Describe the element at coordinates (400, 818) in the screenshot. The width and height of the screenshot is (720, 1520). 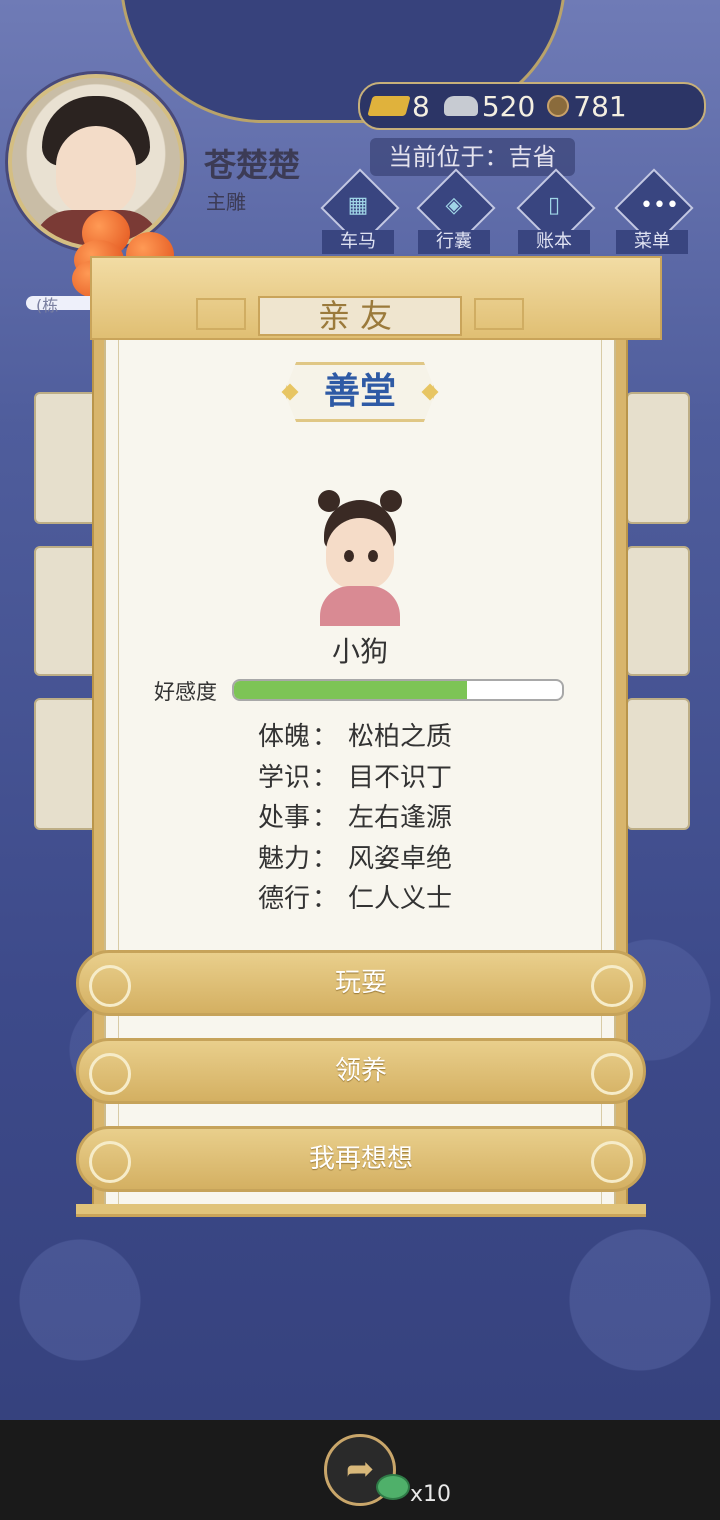
I see `attribute-value: 左右逢源` at that location.